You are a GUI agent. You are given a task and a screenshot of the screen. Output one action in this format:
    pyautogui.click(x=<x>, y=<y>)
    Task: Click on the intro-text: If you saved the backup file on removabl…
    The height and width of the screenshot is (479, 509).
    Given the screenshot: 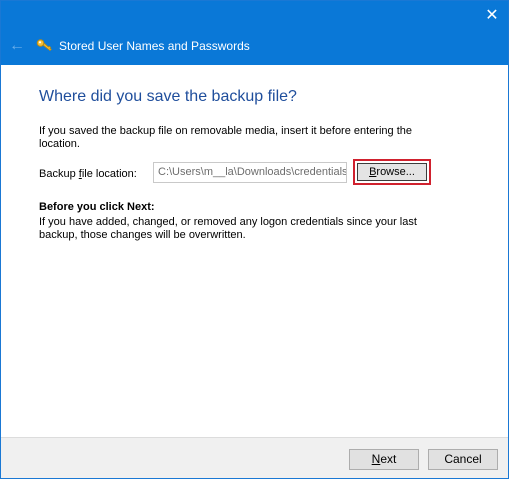 What is the action you would take?
    pyautogui.click(x=225, y=137)
    